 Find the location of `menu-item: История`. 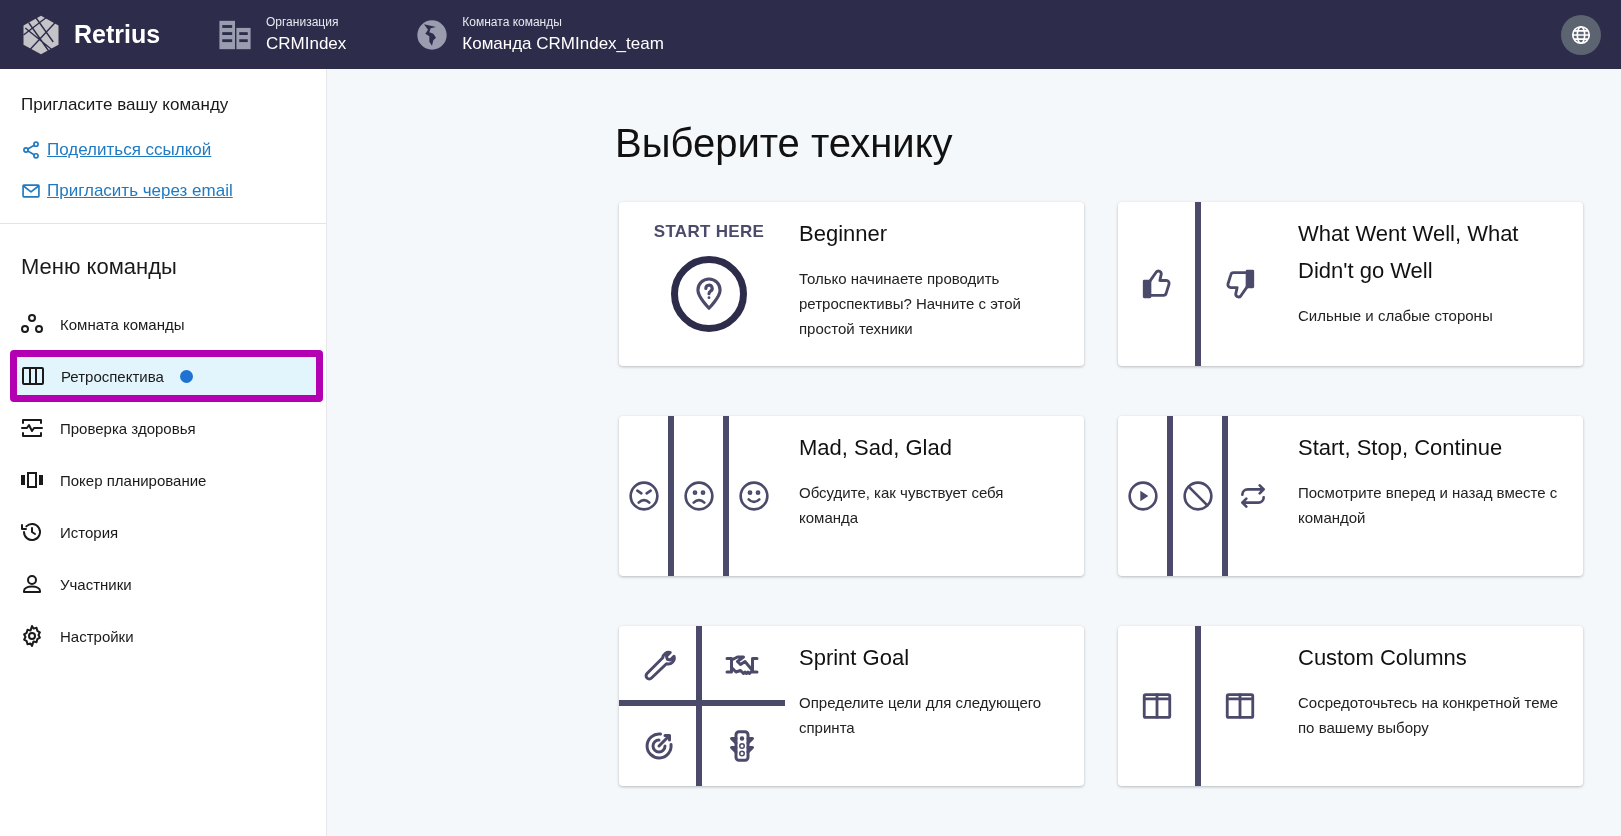

menu-item: История is located at coordinates (163, 532).